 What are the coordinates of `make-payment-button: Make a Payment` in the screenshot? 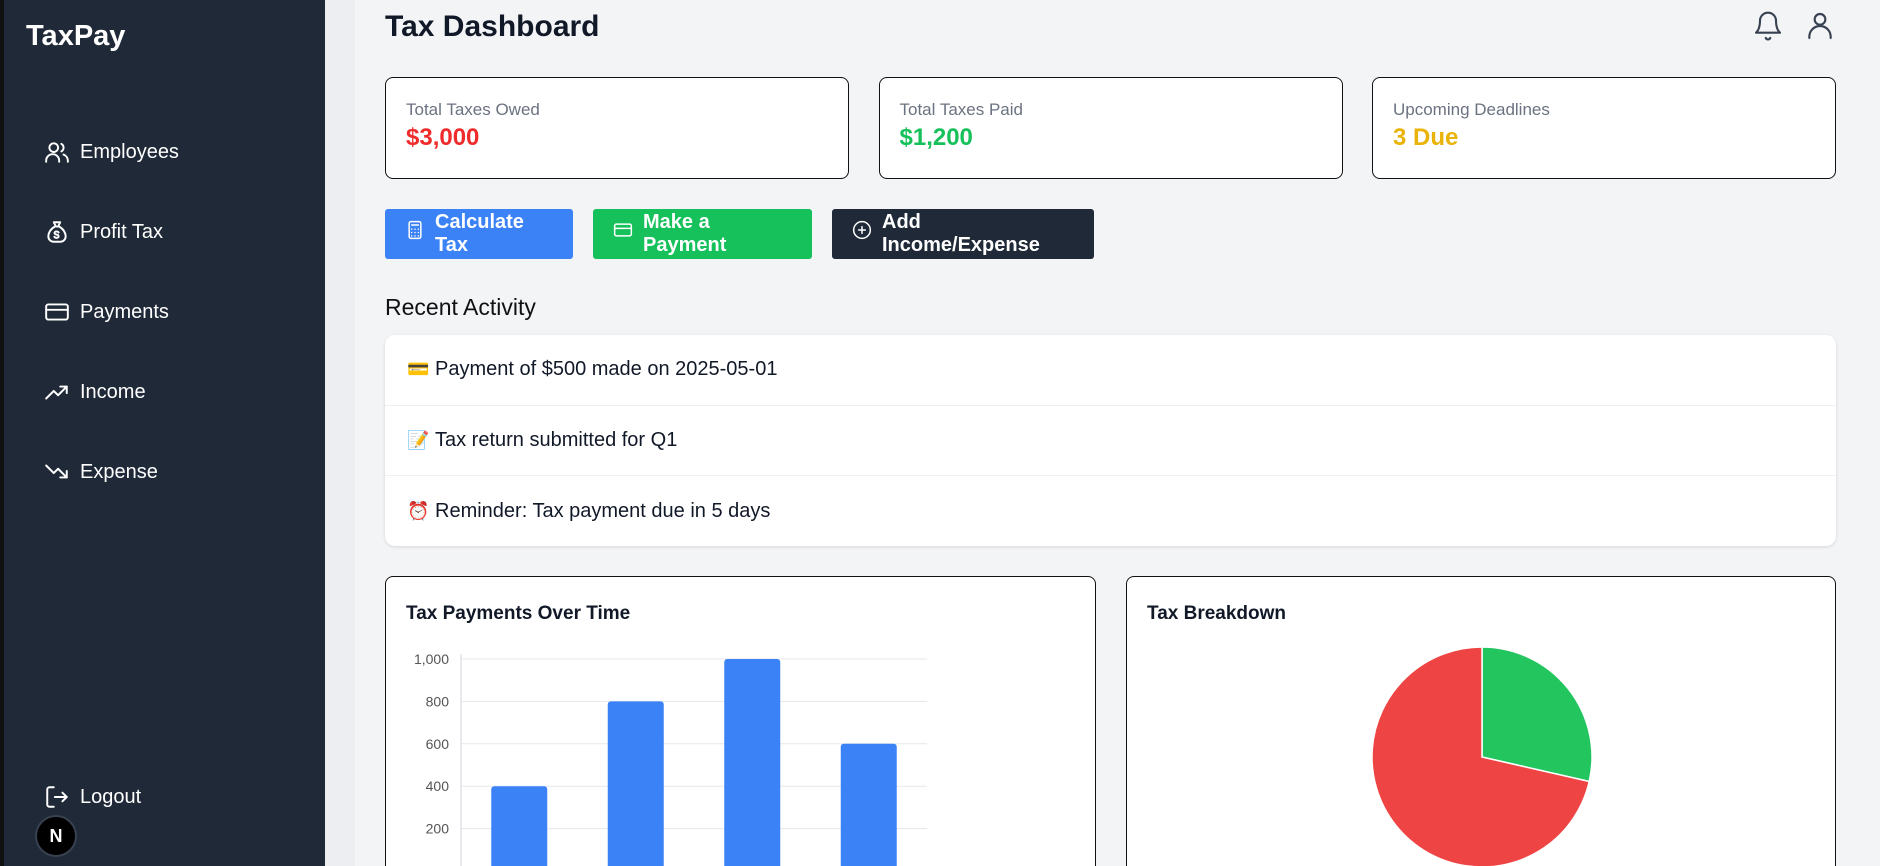 It's located at (702, 234).